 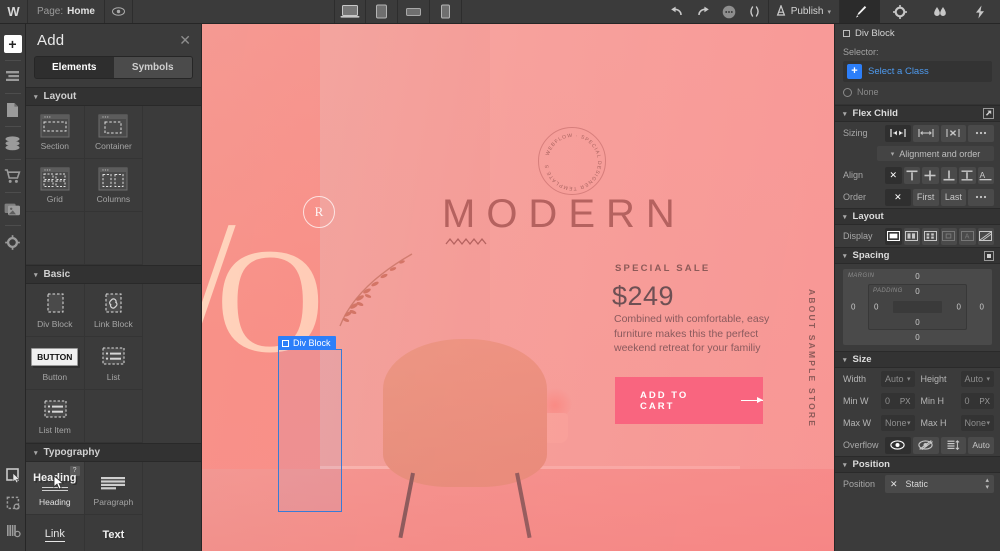 I want to click on overflow-auto: Auto, so click(x=981, y=445).